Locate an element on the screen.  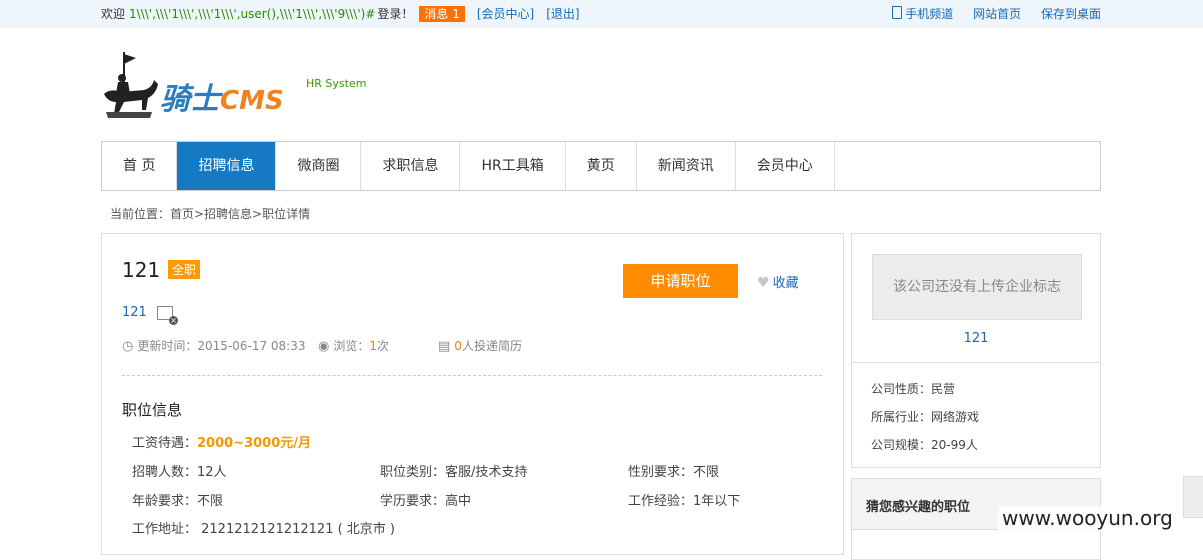
mobile-channel-link: 手机频道 is located at coordinates (923, 13).